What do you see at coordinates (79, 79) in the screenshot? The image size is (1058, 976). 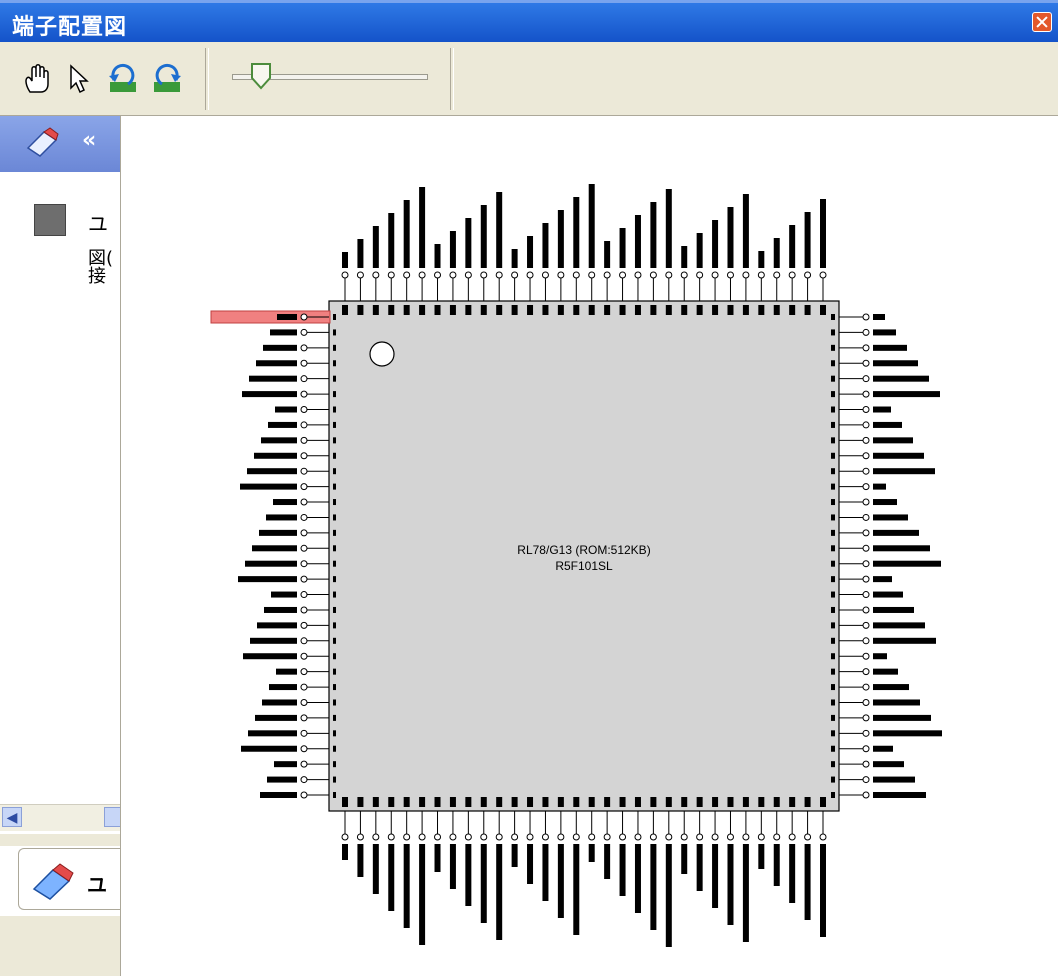 I see `pointer-icon` at bounding box center [79, 79].